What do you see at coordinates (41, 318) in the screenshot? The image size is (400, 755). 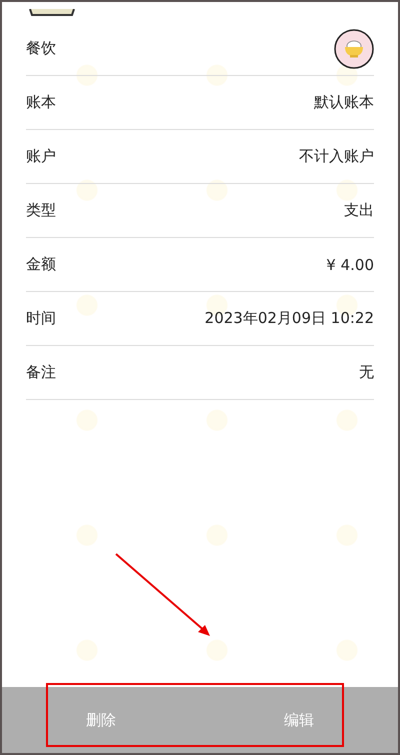 I see `field-label: 时间` at bounding box center [41, 318].